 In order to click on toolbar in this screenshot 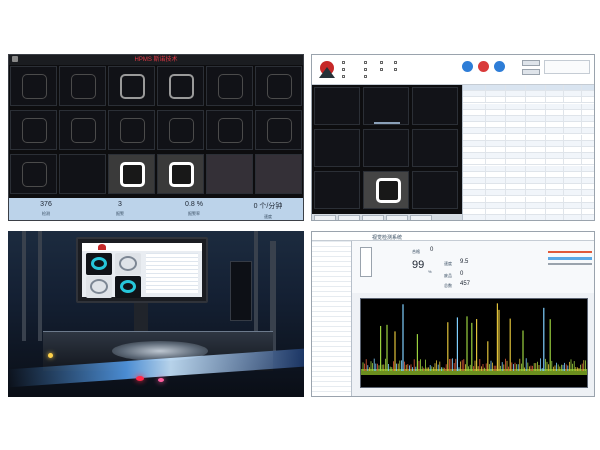, I will do `click(453, 70)`.